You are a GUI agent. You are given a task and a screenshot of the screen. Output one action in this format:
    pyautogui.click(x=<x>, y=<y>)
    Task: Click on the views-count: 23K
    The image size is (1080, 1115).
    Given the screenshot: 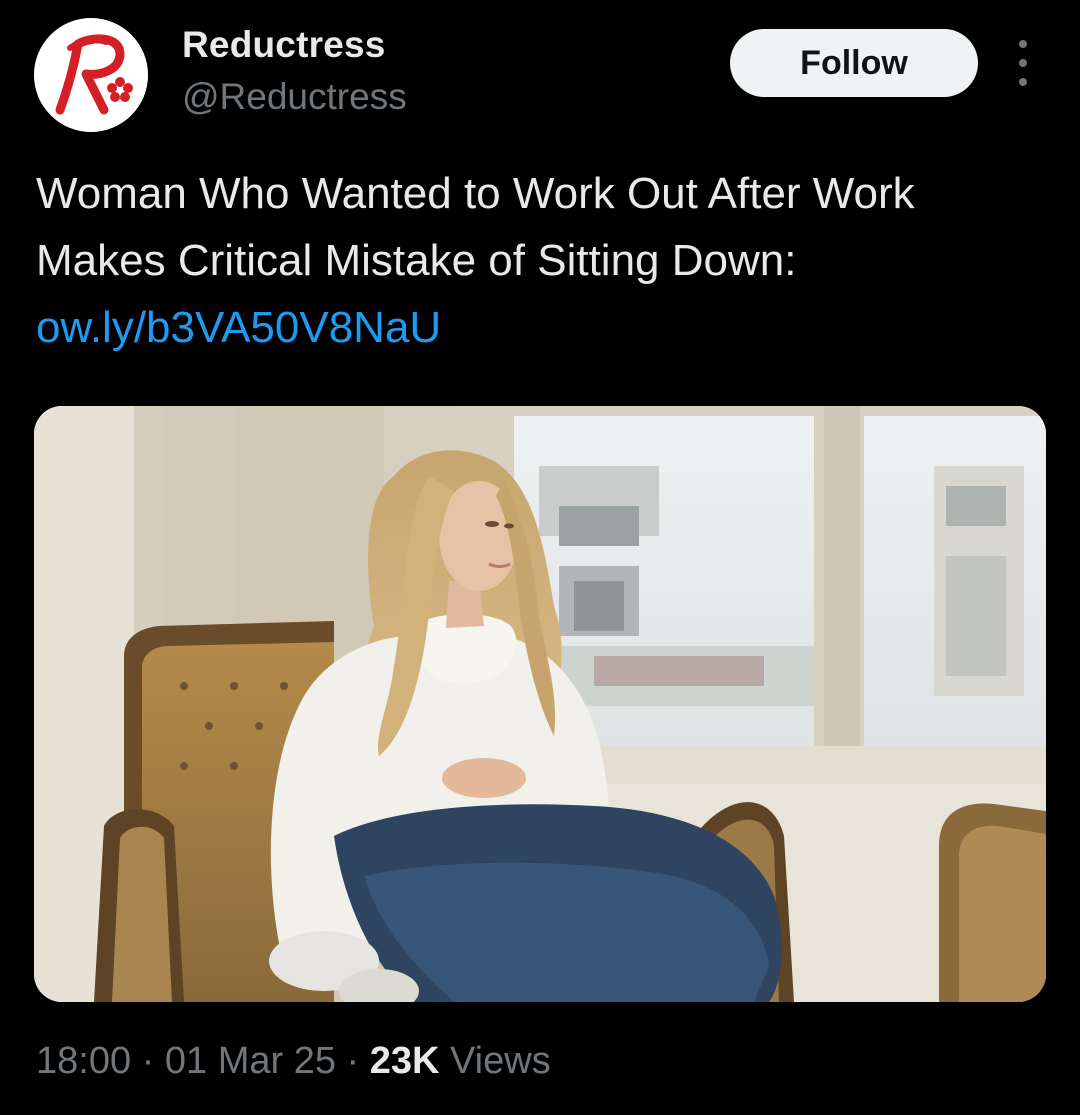 What is the action you would take?
    pyautogui.click(x=405, y=1061)
    